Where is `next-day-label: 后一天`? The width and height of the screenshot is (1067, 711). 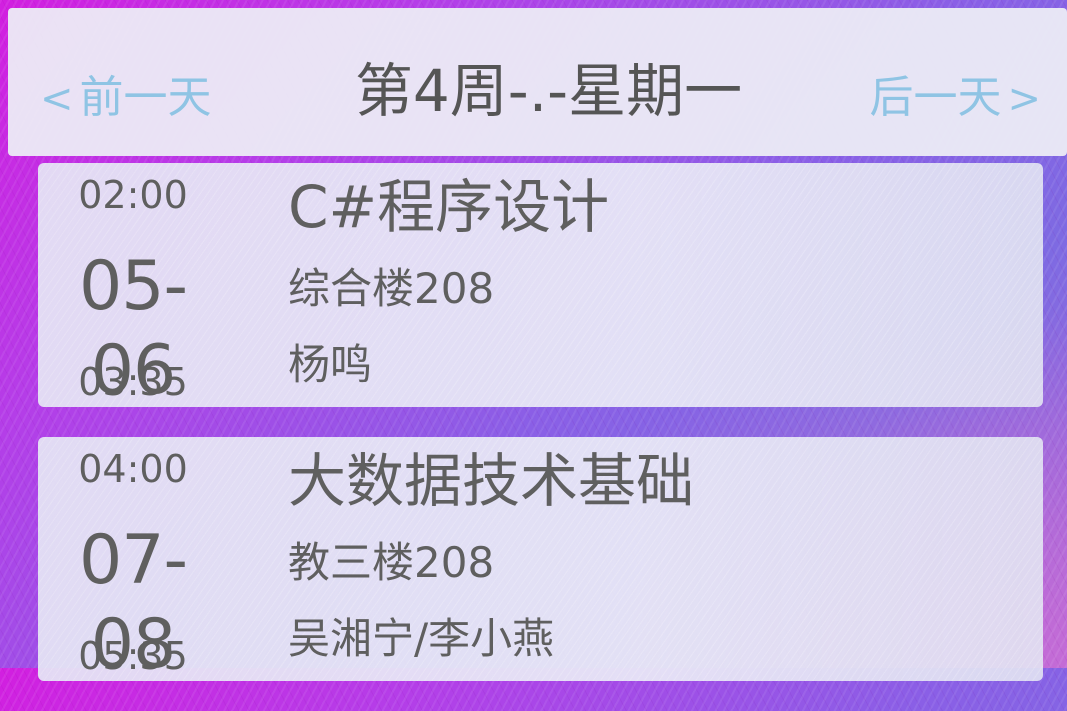 next-day-label: 后一天 is located at coordinates (935, 97).